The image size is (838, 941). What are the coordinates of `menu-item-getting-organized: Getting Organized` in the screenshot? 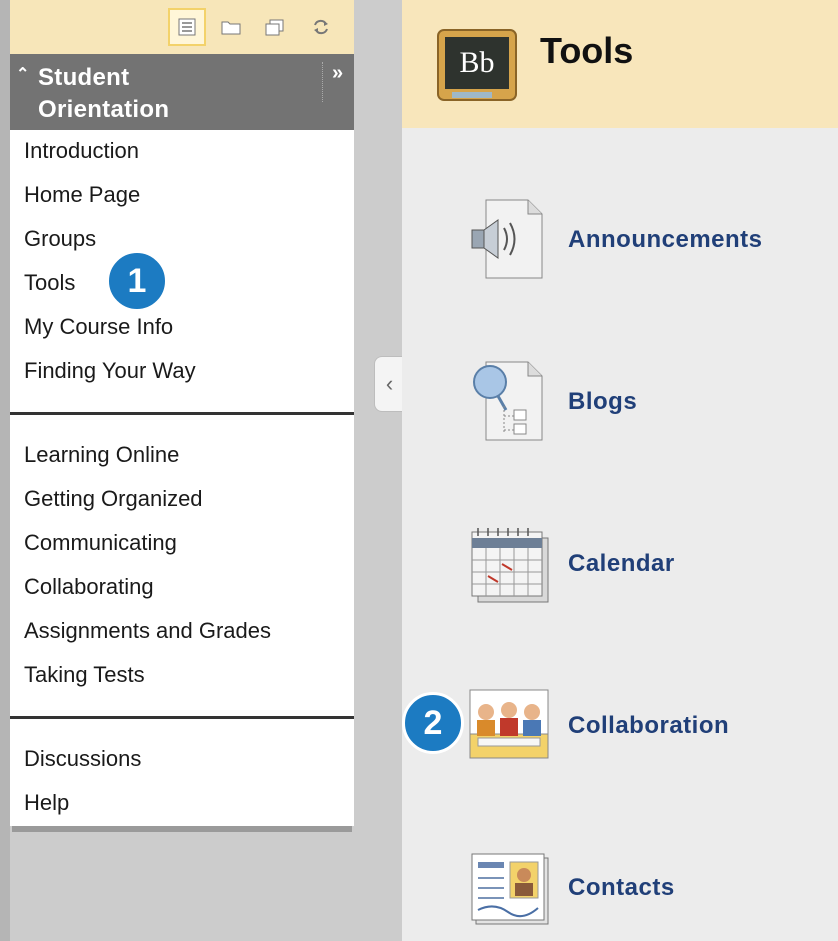 It's located at (113, 499).